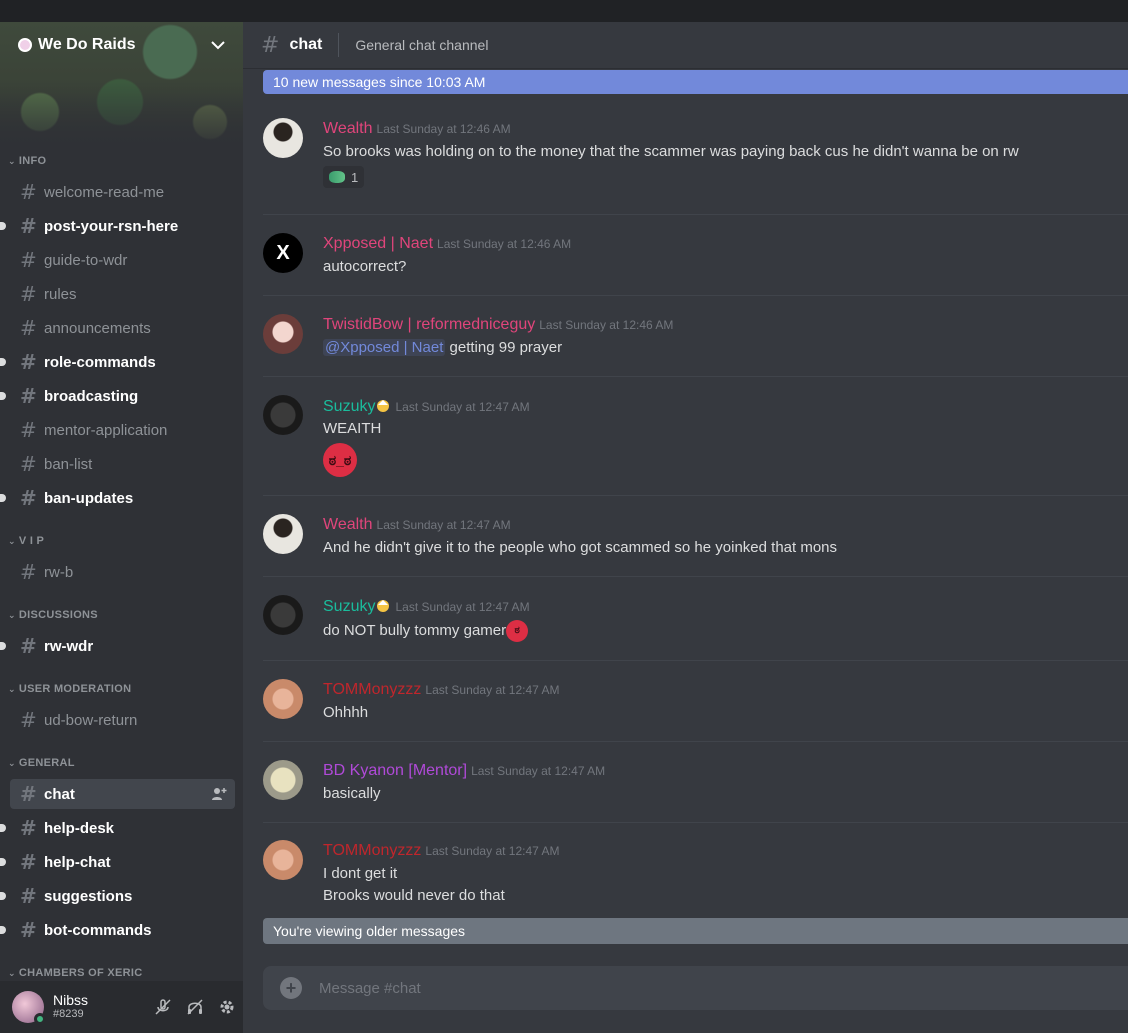 Image resolution: width=1128 pixels, height=1033 pixels. Describe the element at coordinates (384, 347) in the screenshot. I see `user-mention: @Xpposed | Naet` at that location.